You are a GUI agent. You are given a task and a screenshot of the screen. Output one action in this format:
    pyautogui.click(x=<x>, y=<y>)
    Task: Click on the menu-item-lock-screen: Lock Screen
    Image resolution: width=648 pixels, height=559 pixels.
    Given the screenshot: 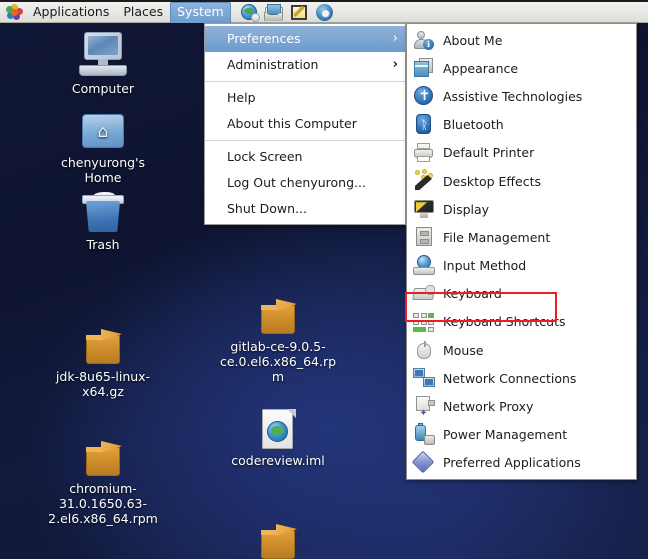 What is the action you would take?
    pyautogui.click(x=305, y=157)
    